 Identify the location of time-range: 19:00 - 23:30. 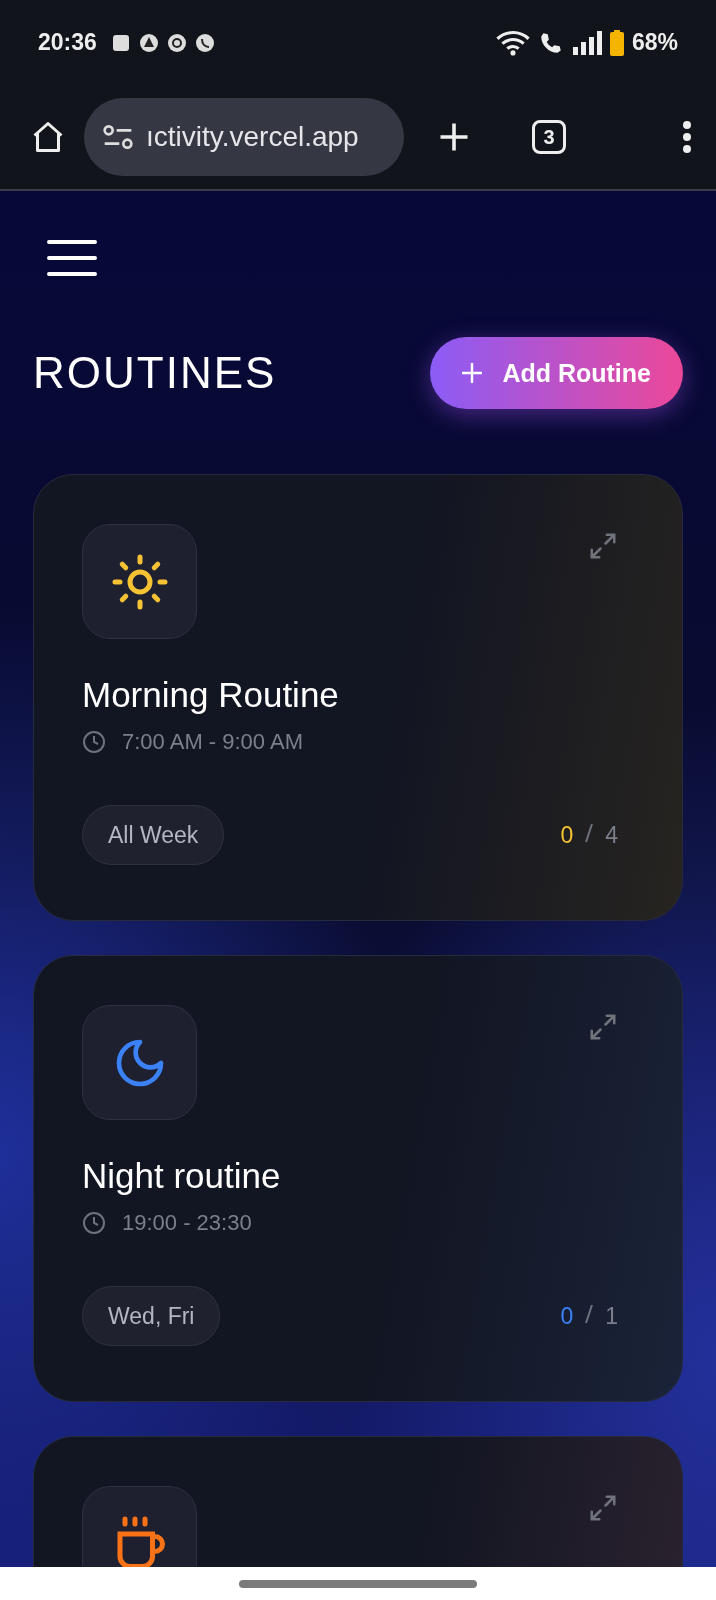
(187, 1223).